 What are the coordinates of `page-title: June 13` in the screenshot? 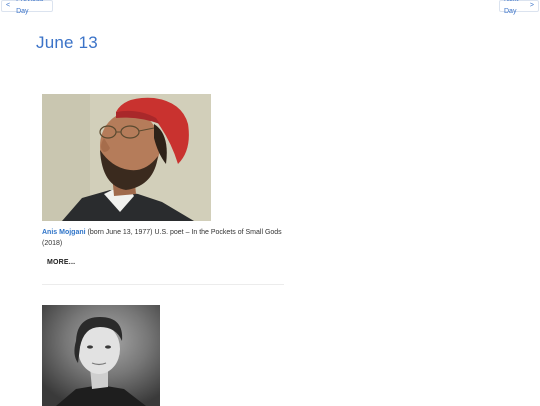 It's located at (67, 42).